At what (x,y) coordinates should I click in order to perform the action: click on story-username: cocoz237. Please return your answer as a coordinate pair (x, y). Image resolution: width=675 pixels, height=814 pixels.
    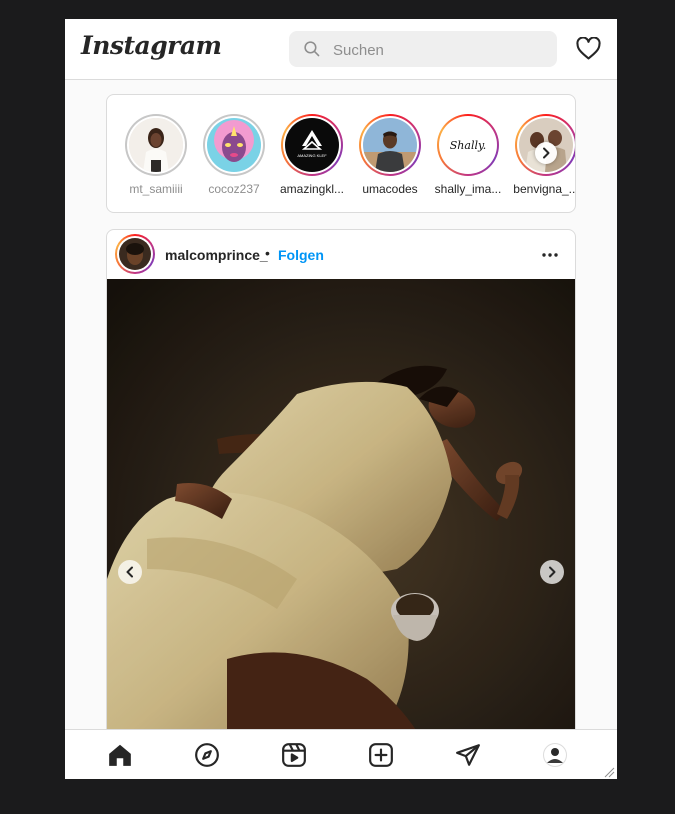
    Looking at the image, I should click on (234, 189).